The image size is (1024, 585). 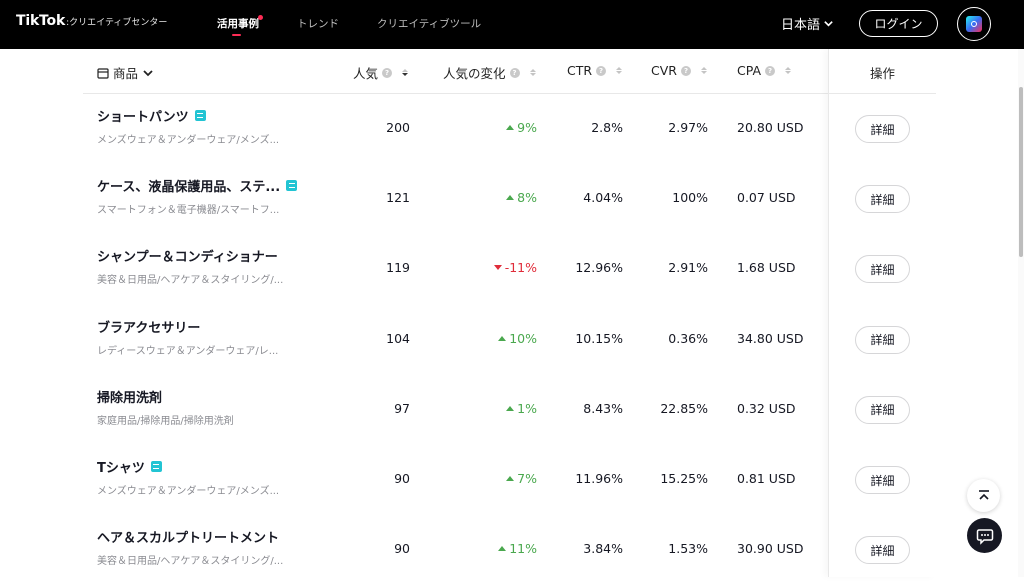 What do you see at coordinates (527, 478) in the screenshot?
I see `change-value: 7%` at bounding box center [527, 478].